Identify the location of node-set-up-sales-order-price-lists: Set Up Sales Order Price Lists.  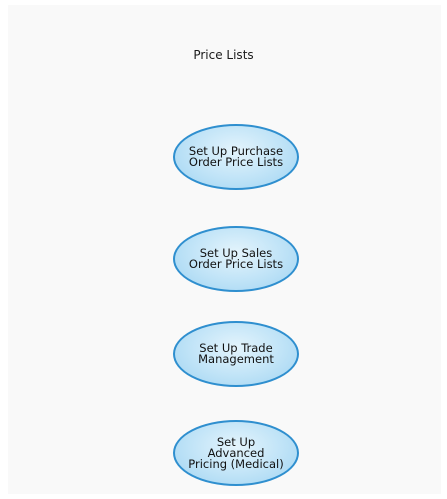
(236, 259).